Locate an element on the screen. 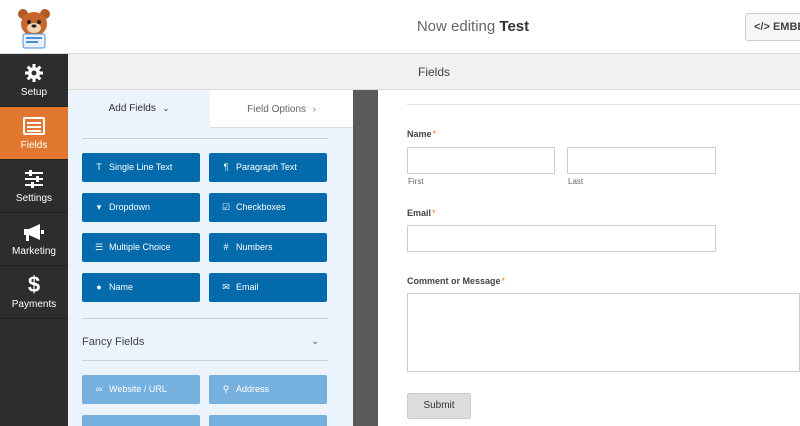 This screenshot has width=800, height=426. chevron-right-icon: › is located at coordinates (314, 109).